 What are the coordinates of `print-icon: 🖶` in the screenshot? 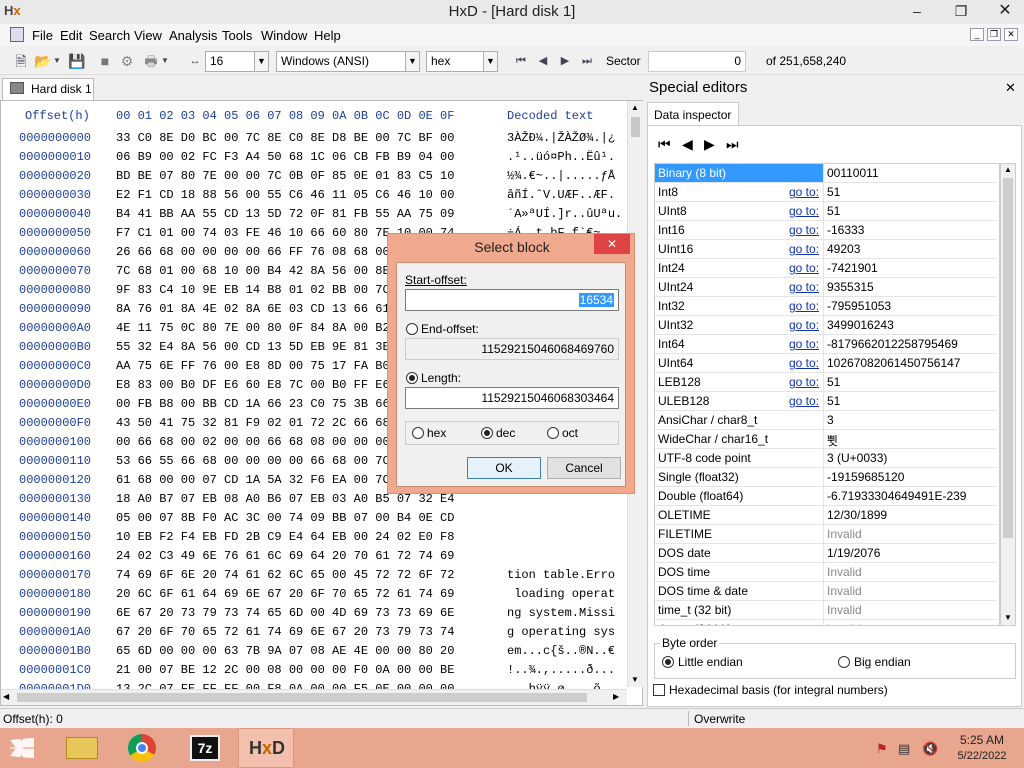 It's located at (151, 61).